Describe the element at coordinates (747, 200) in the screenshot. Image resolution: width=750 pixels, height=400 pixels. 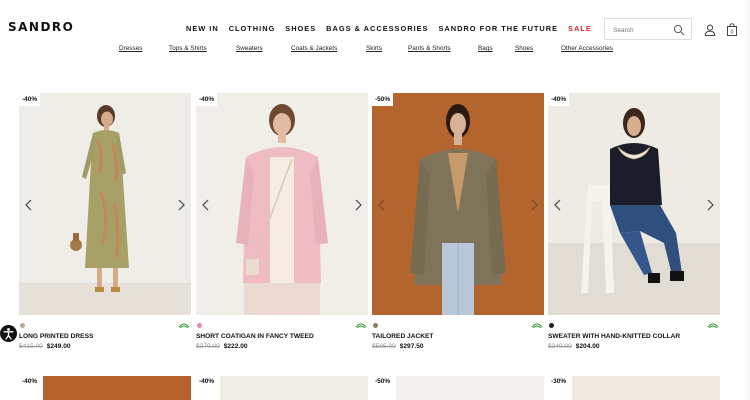
I see `scrollbar` at that location.